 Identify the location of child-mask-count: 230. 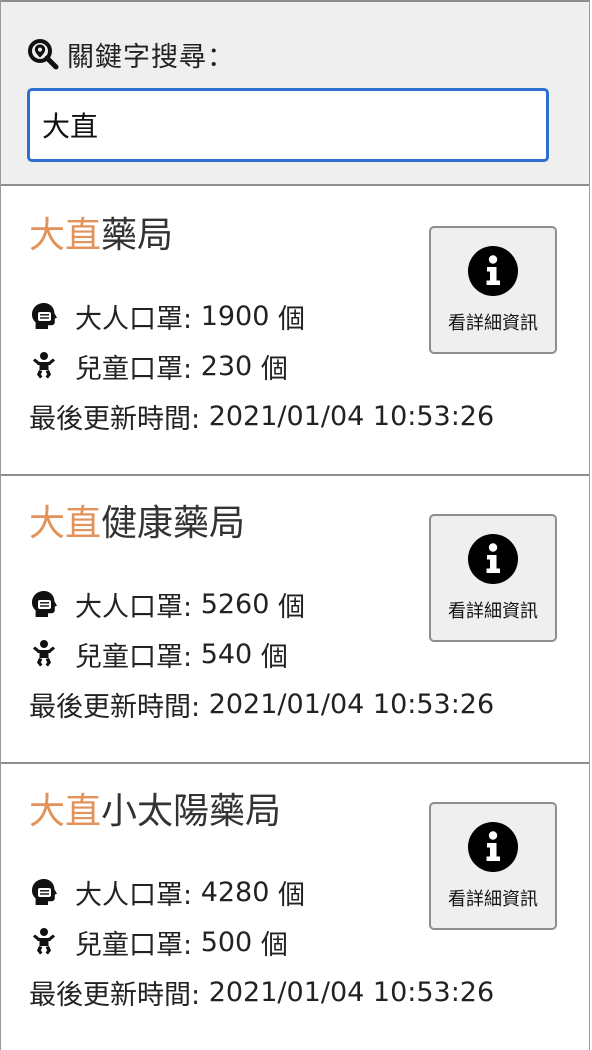
(226, 366).